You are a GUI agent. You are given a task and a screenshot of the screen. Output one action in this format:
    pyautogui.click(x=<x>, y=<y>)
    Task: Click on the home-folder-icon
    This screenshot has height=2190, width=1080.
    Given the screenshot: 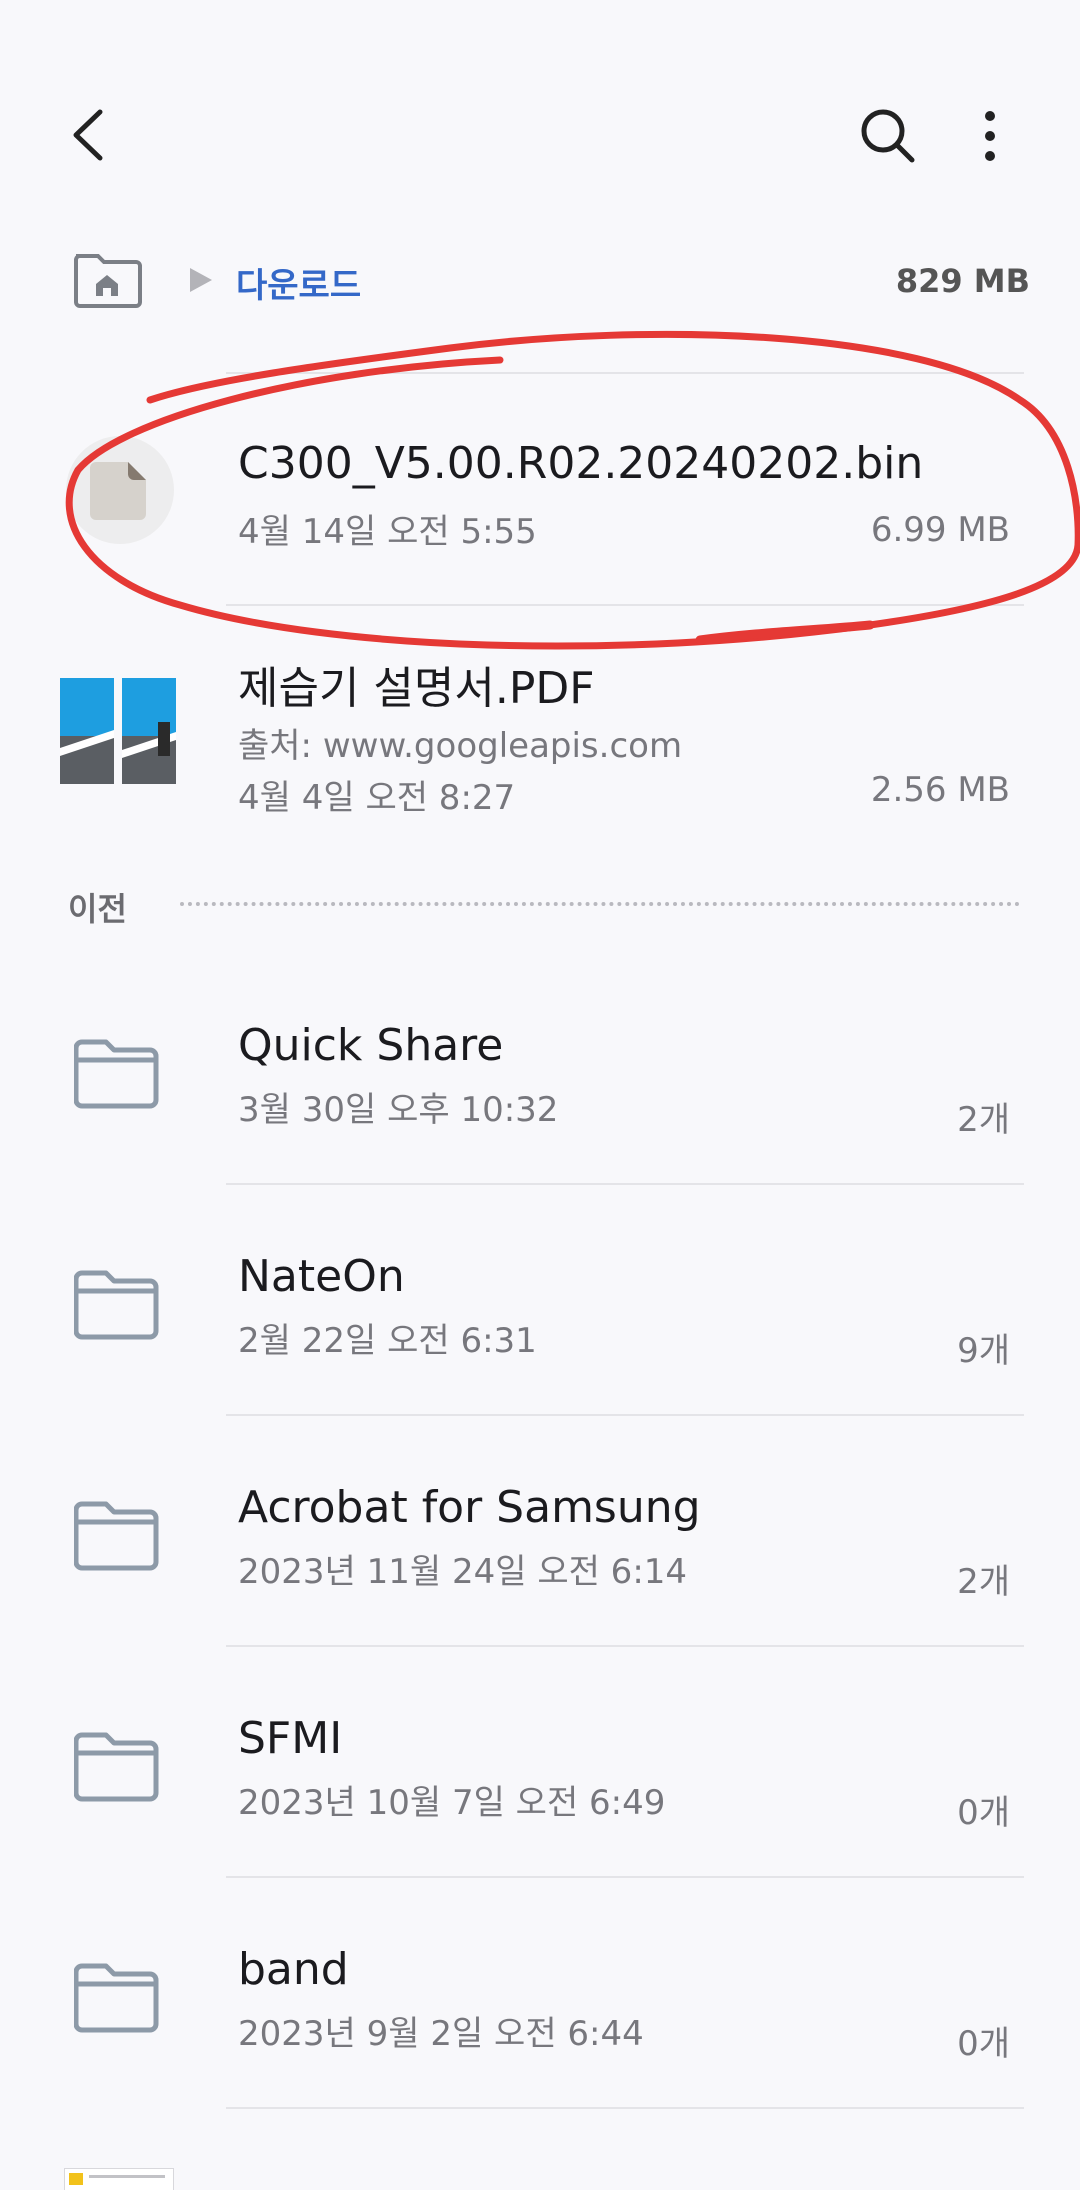 What is the action you would take?
    pyautogui.click(x=108, y=281)
    